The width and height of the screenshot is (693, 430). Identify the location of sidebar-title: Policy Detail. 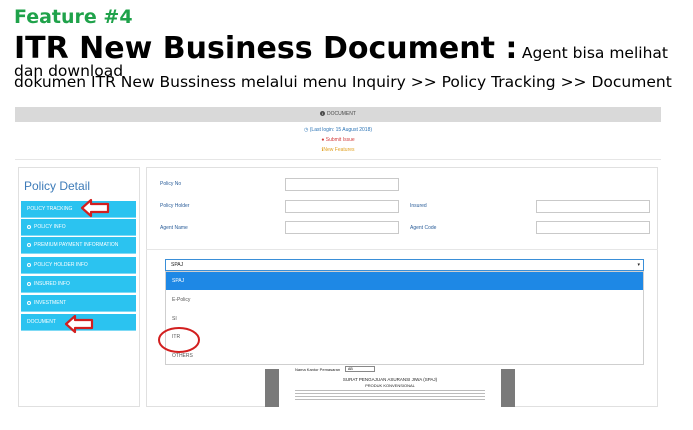
(57, 186).